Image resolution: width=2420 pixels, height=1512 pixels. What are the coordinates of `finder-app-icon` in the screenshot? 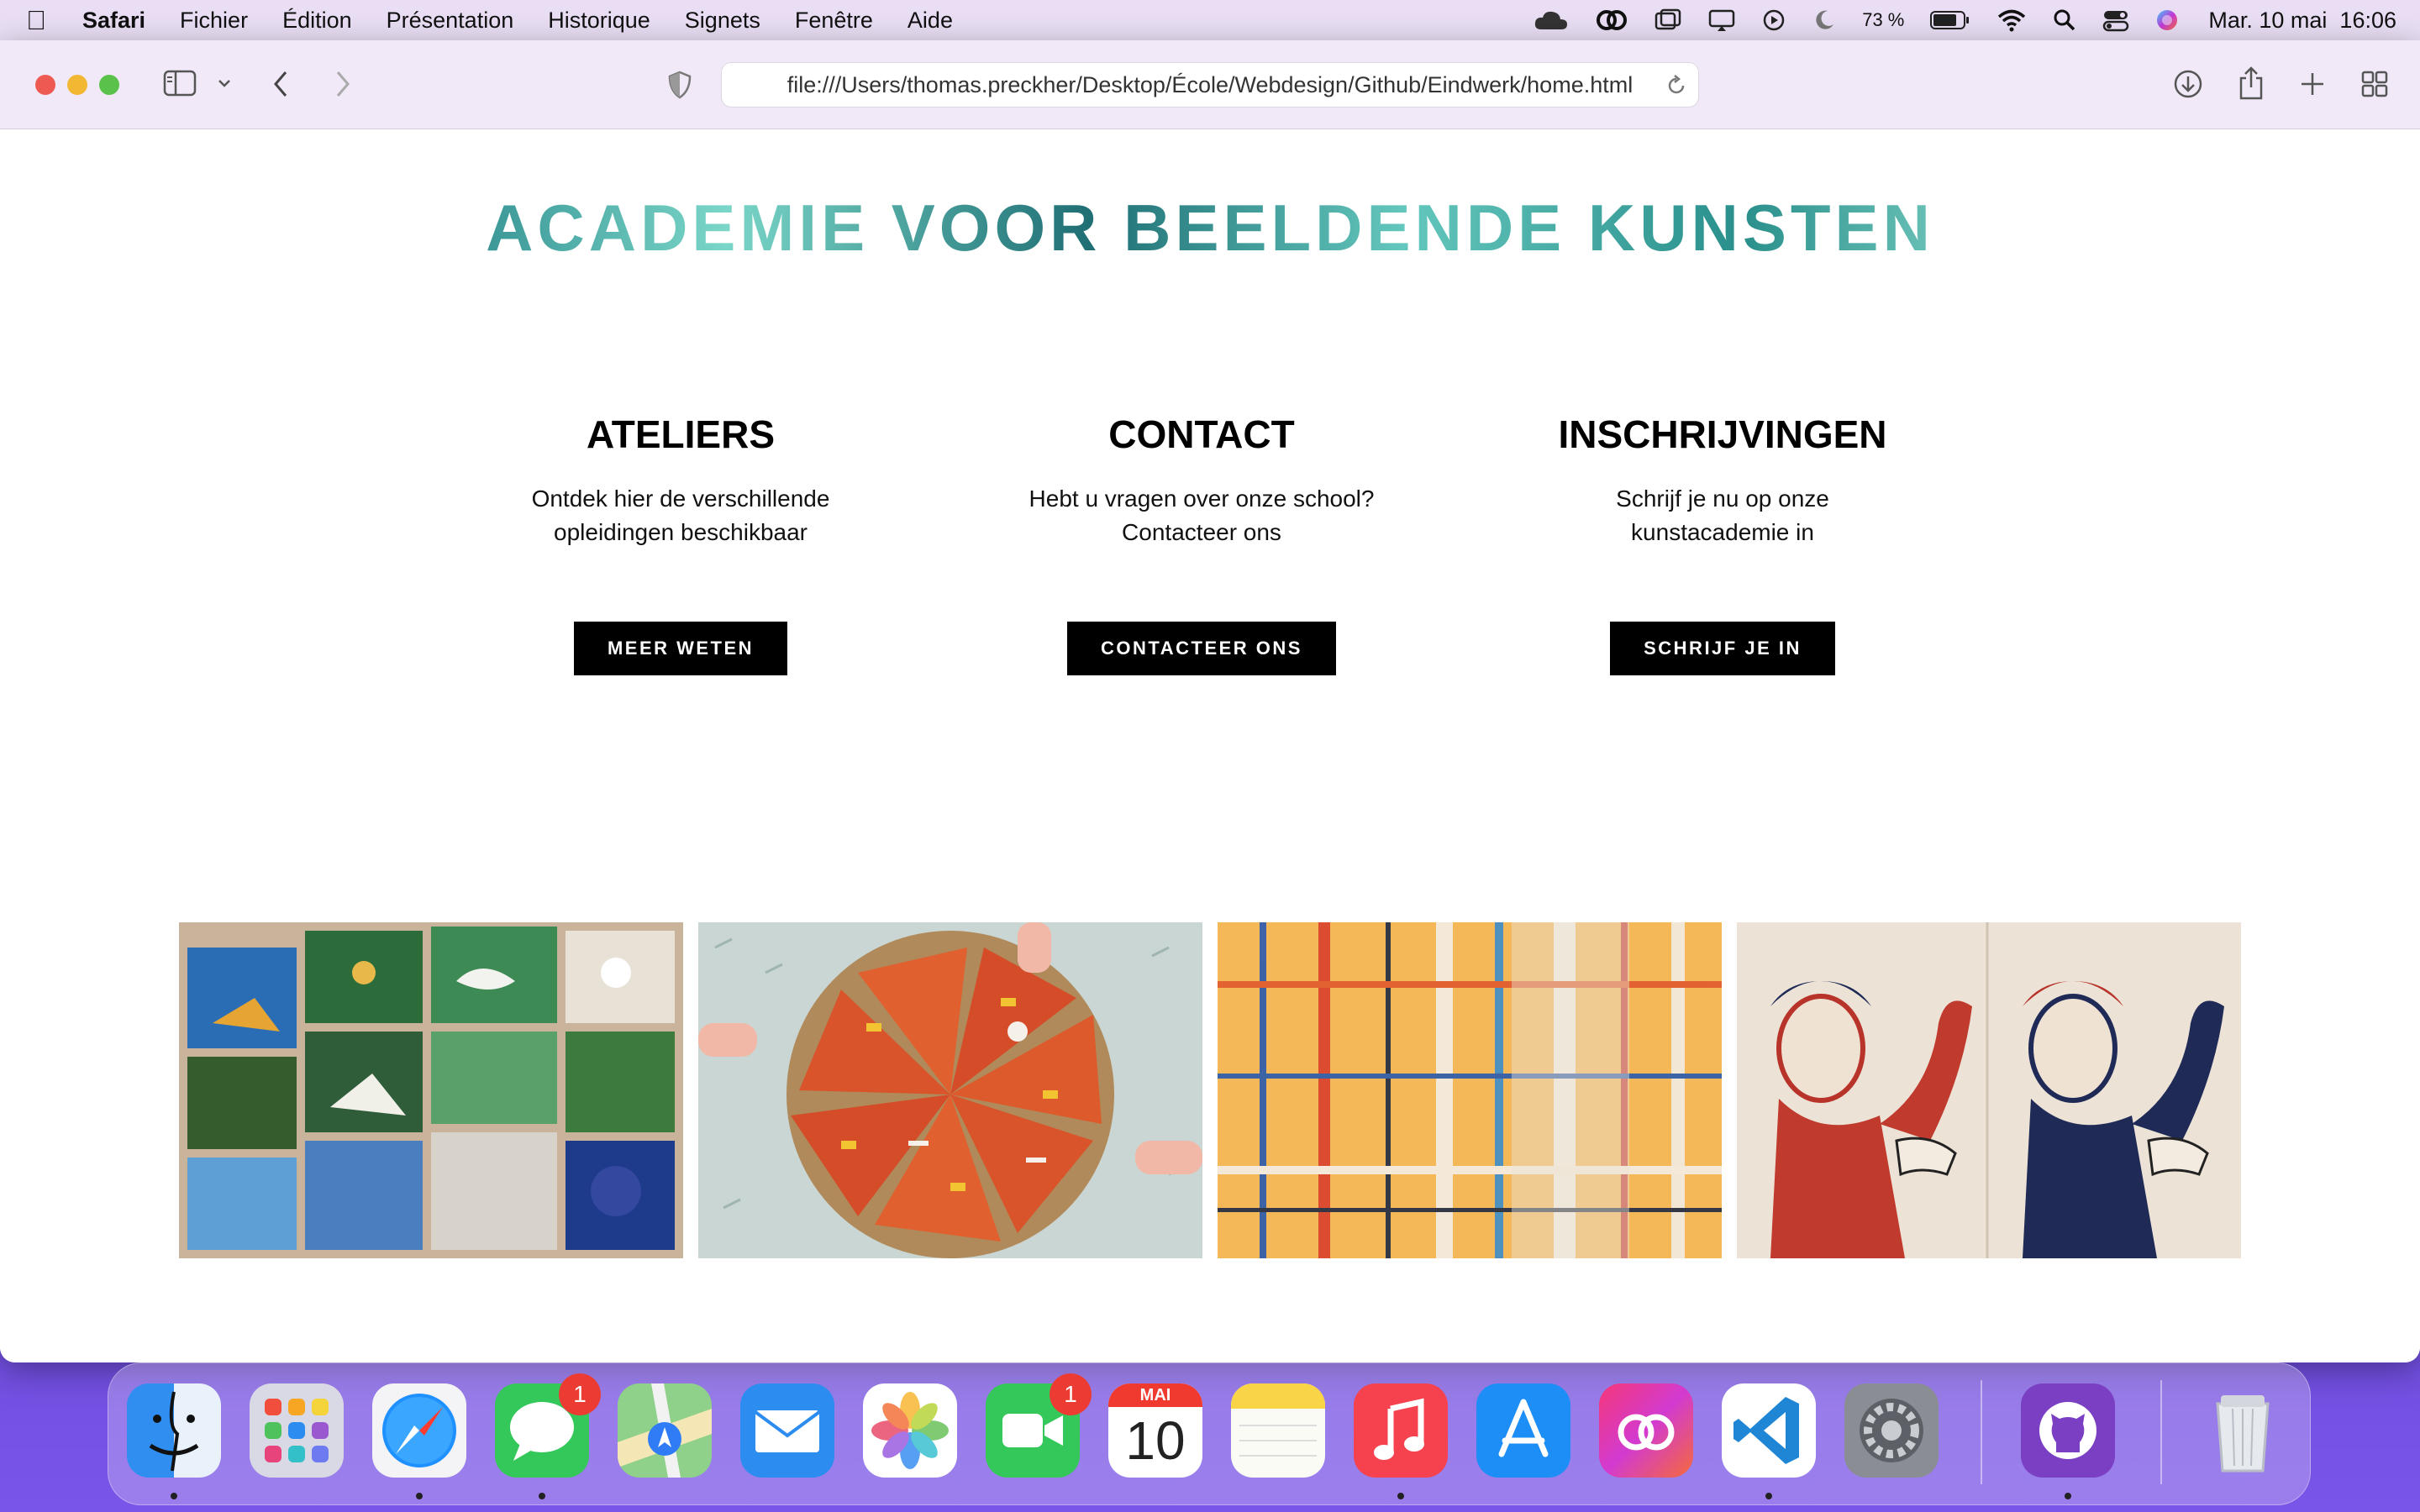 It's located at (174, 1430).